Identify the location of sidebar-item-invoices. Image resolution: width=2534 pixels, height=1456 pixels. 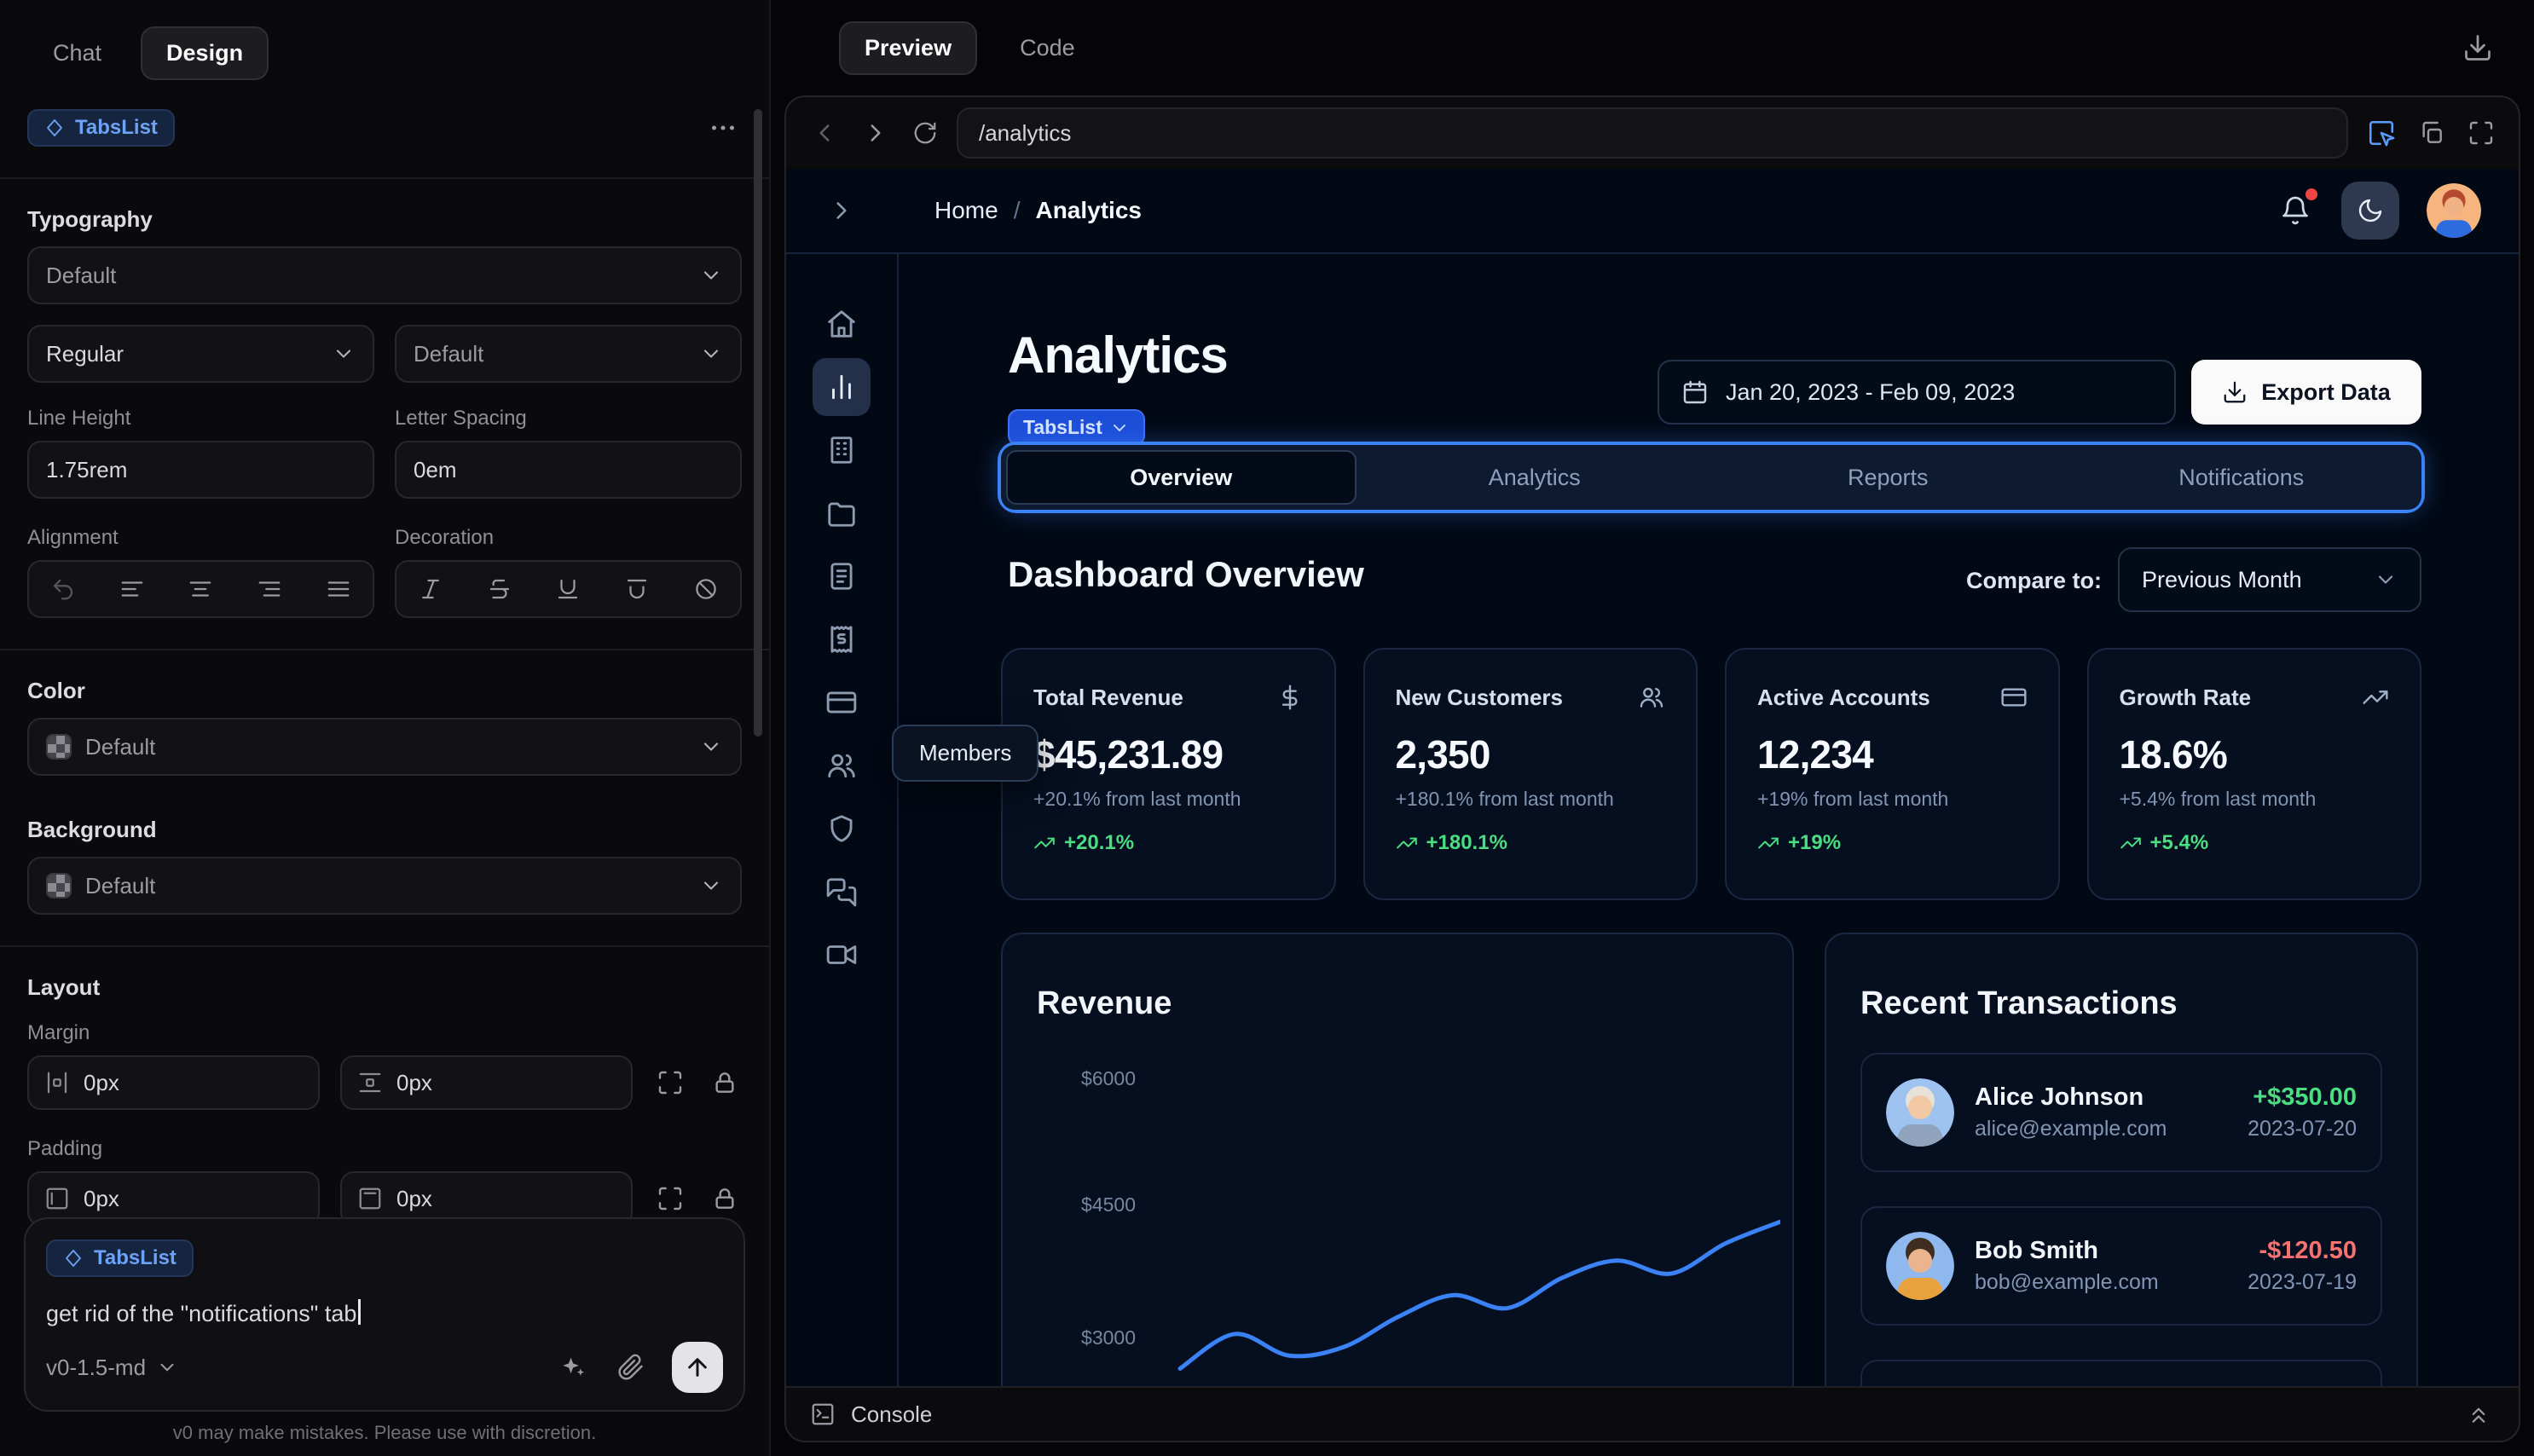
(842, 639).